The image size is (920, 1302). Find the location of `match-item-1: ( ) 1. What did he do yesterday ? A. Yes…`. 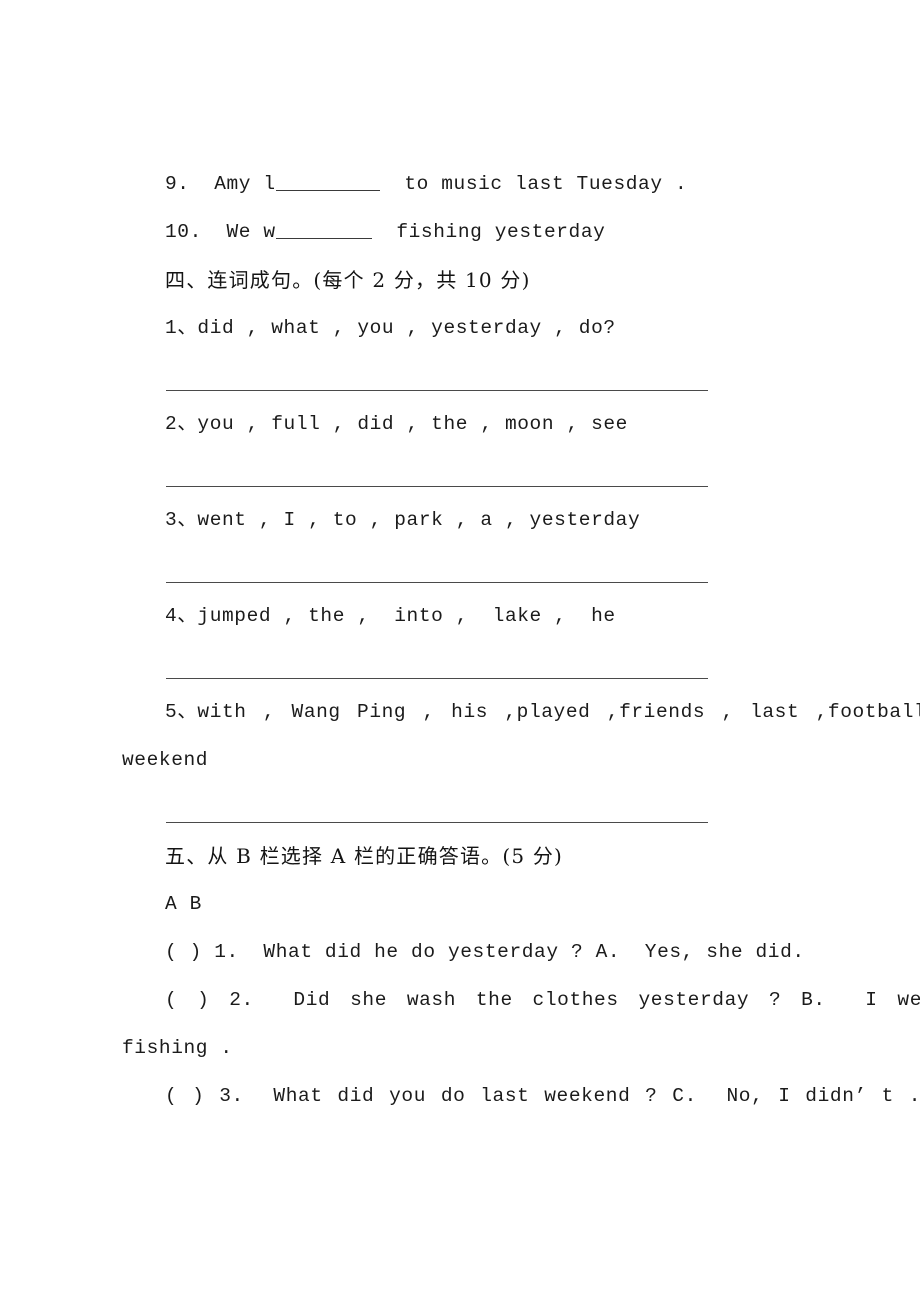

match-item-1: ( ) 1. What did he do yesterday ? A. Yes… is located at coordinates (485, 952).